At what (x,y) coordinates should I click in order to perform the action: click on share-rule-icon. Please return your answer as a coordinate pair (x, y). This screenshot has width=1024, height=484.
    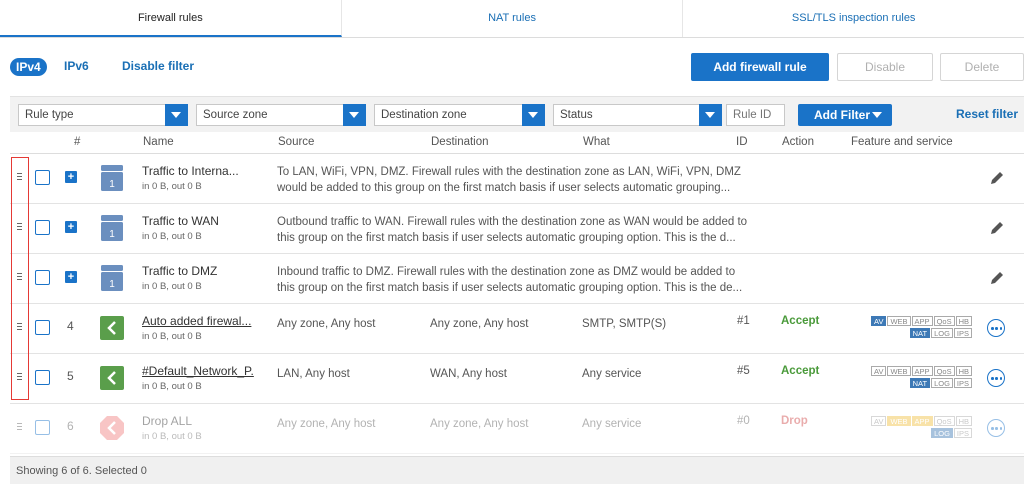
    Looking at the image, I should click on (112, 378).